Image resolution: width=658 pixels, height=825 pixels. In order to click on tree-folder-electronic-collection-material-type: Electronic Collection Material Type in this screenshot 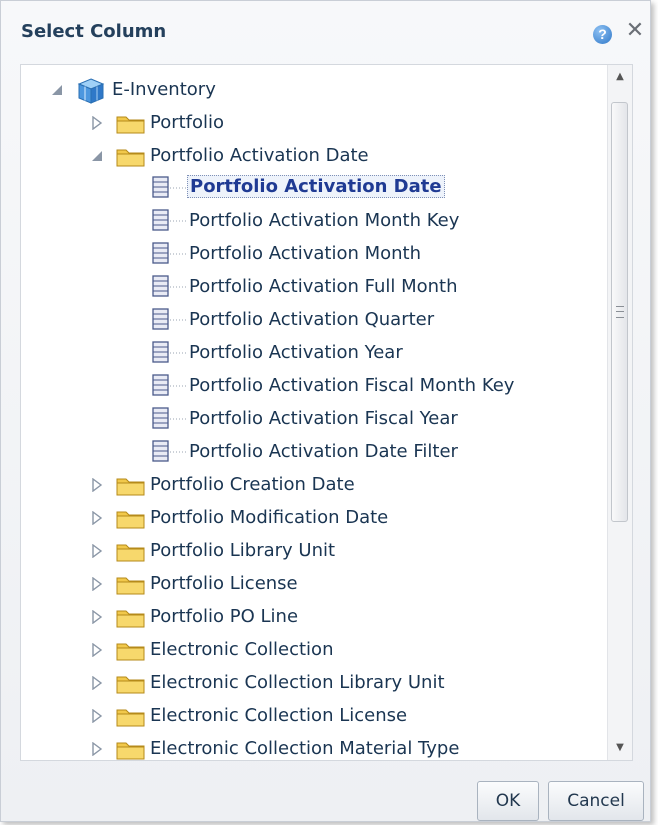, I will do `click(314, 746)`.